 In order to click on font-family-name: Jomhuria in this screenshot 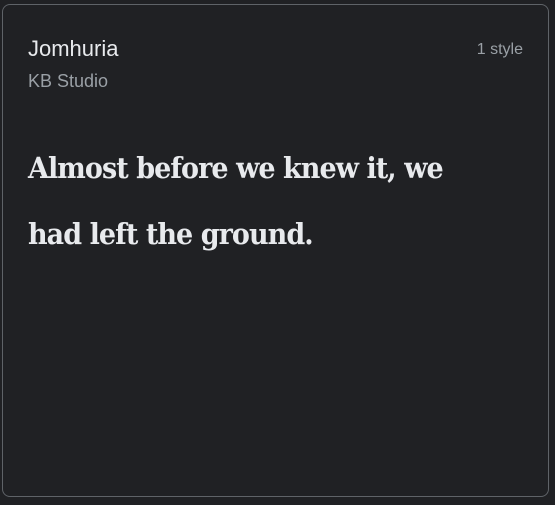, I will do `click(73, 48)`.